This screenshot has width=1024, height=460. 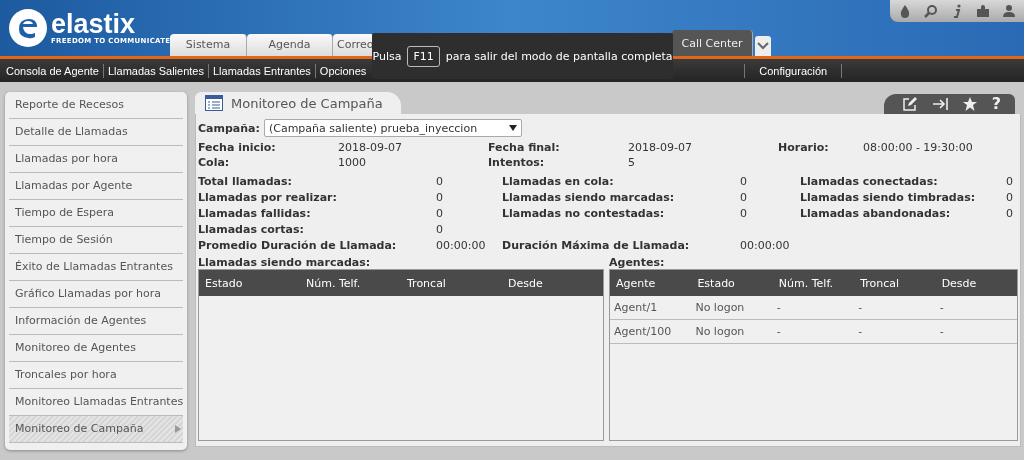 I want to click on table-title: Agentes:, so click(x=637, y=262).